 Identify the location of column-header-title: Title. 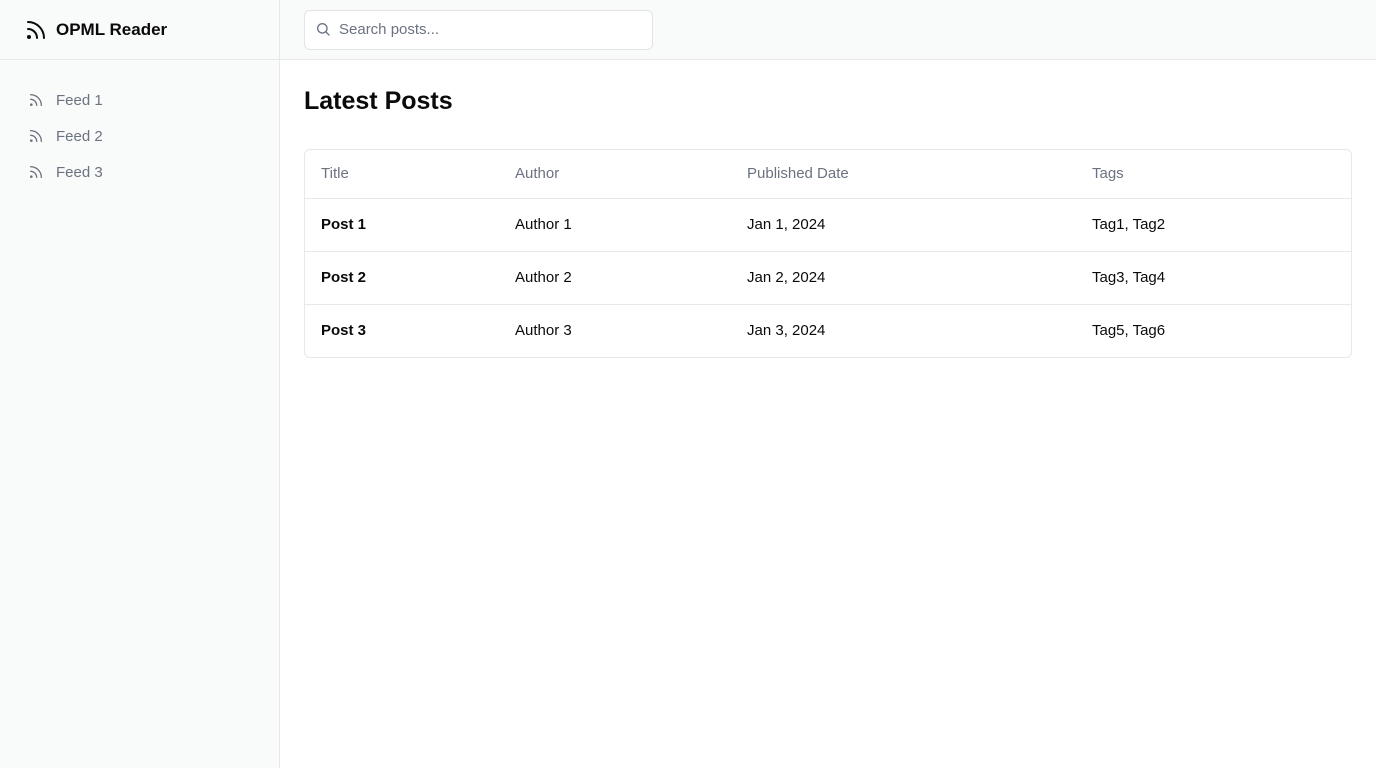
(402, 174).